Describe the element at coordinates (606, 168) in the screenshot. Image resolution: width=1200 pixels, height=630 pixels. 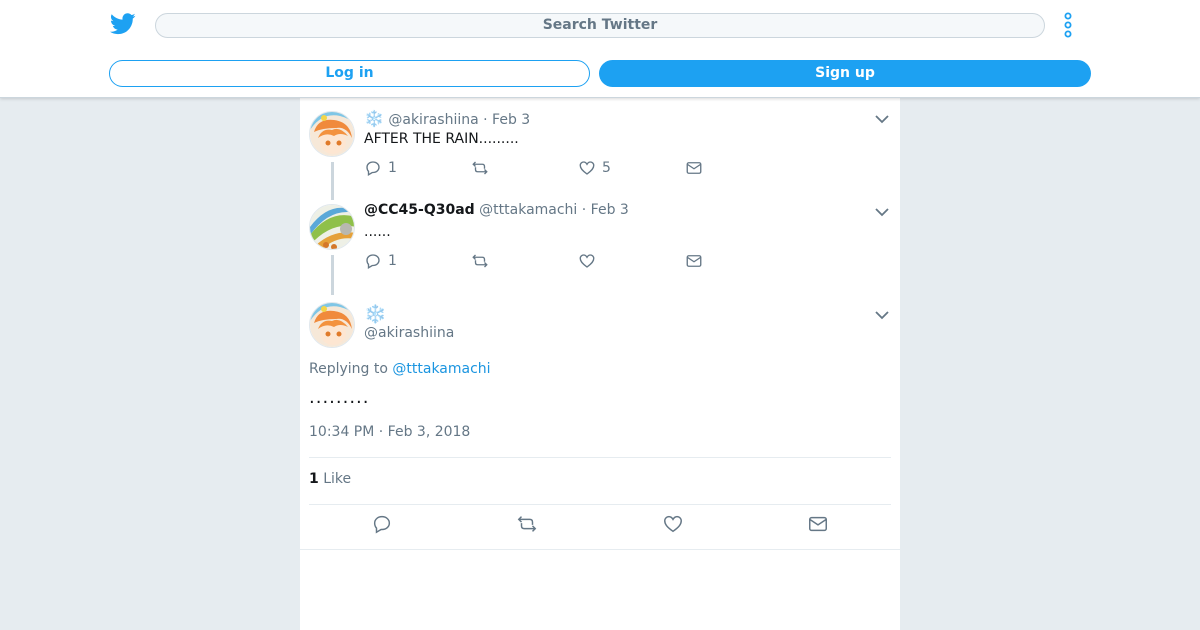
I see `like-count: 5` at that location.